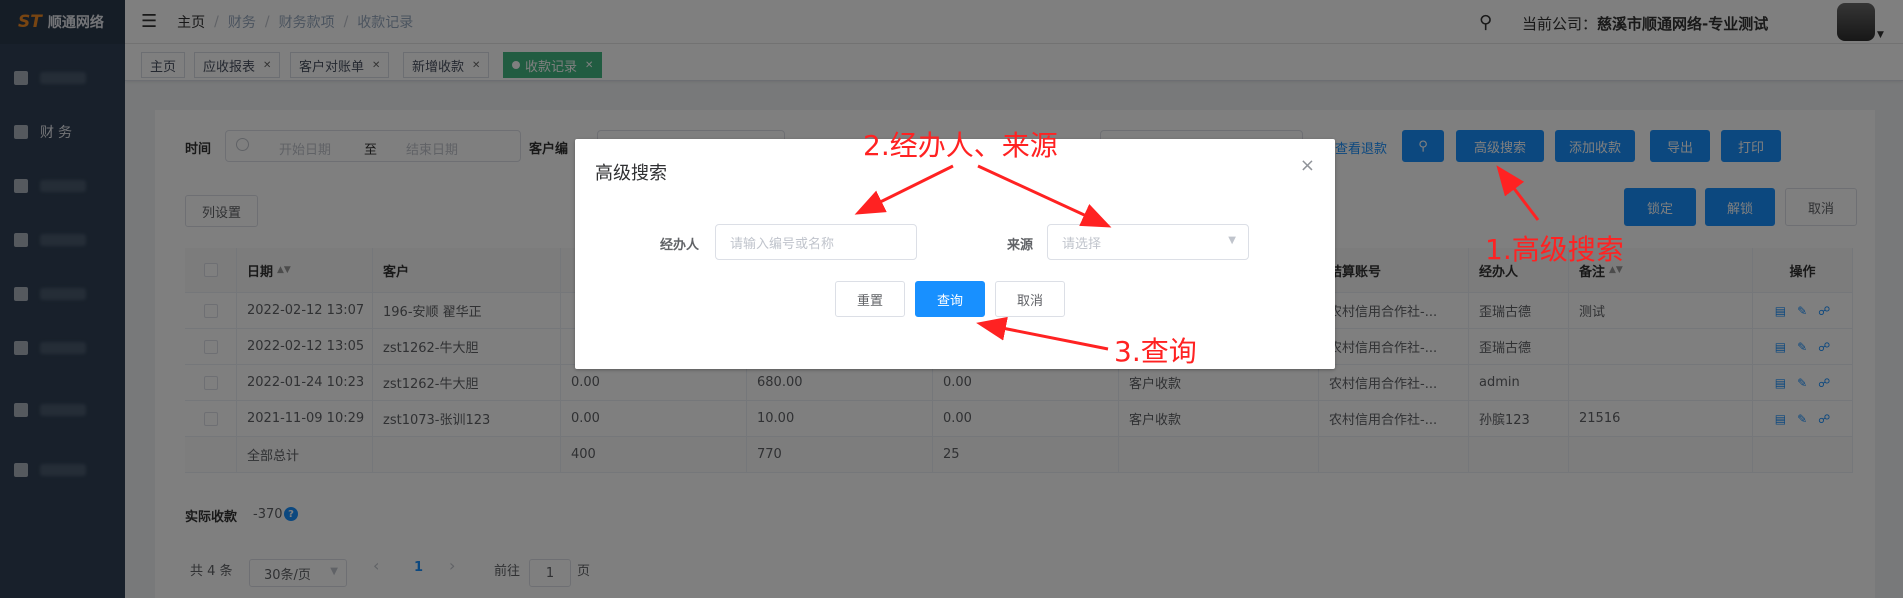 The height and width of the screenshot is (598, 1903). I want to click on reset-button: 重置, so click(870, 299).